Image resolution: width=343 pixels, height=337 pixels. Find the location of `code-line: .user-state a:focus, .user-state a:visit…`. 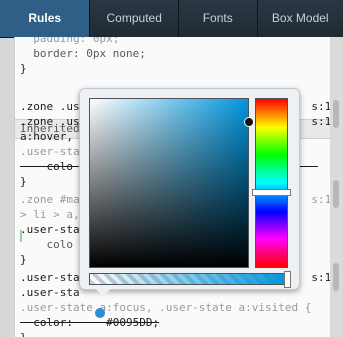

code-line: .user-state a:focus, .user-state a:visit… is located at coordinates (165, 307).